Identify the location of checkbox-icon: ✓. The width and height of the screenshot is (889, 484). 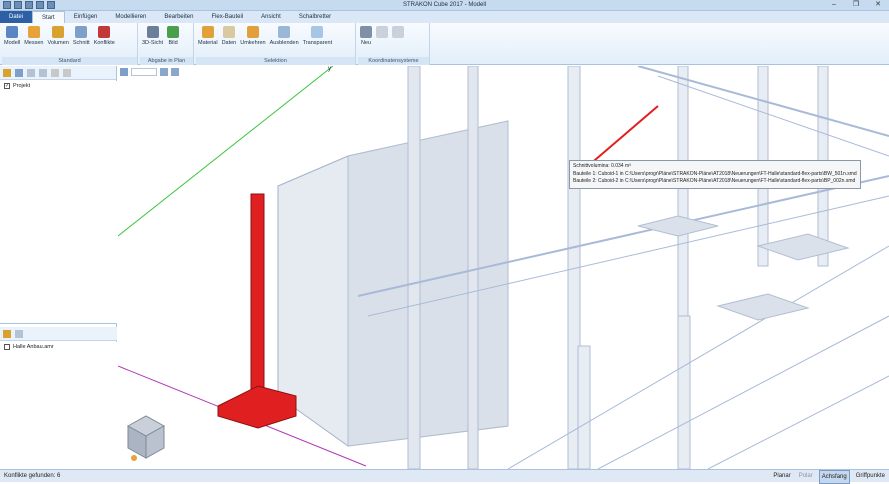
(7, 86).